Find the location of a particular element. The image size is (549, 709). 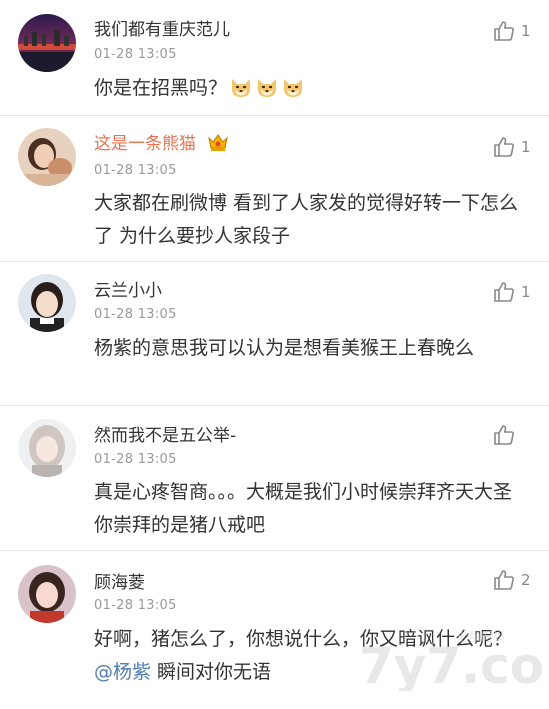

username: 这是一条熊猫 is located at coordinates (161, 143).